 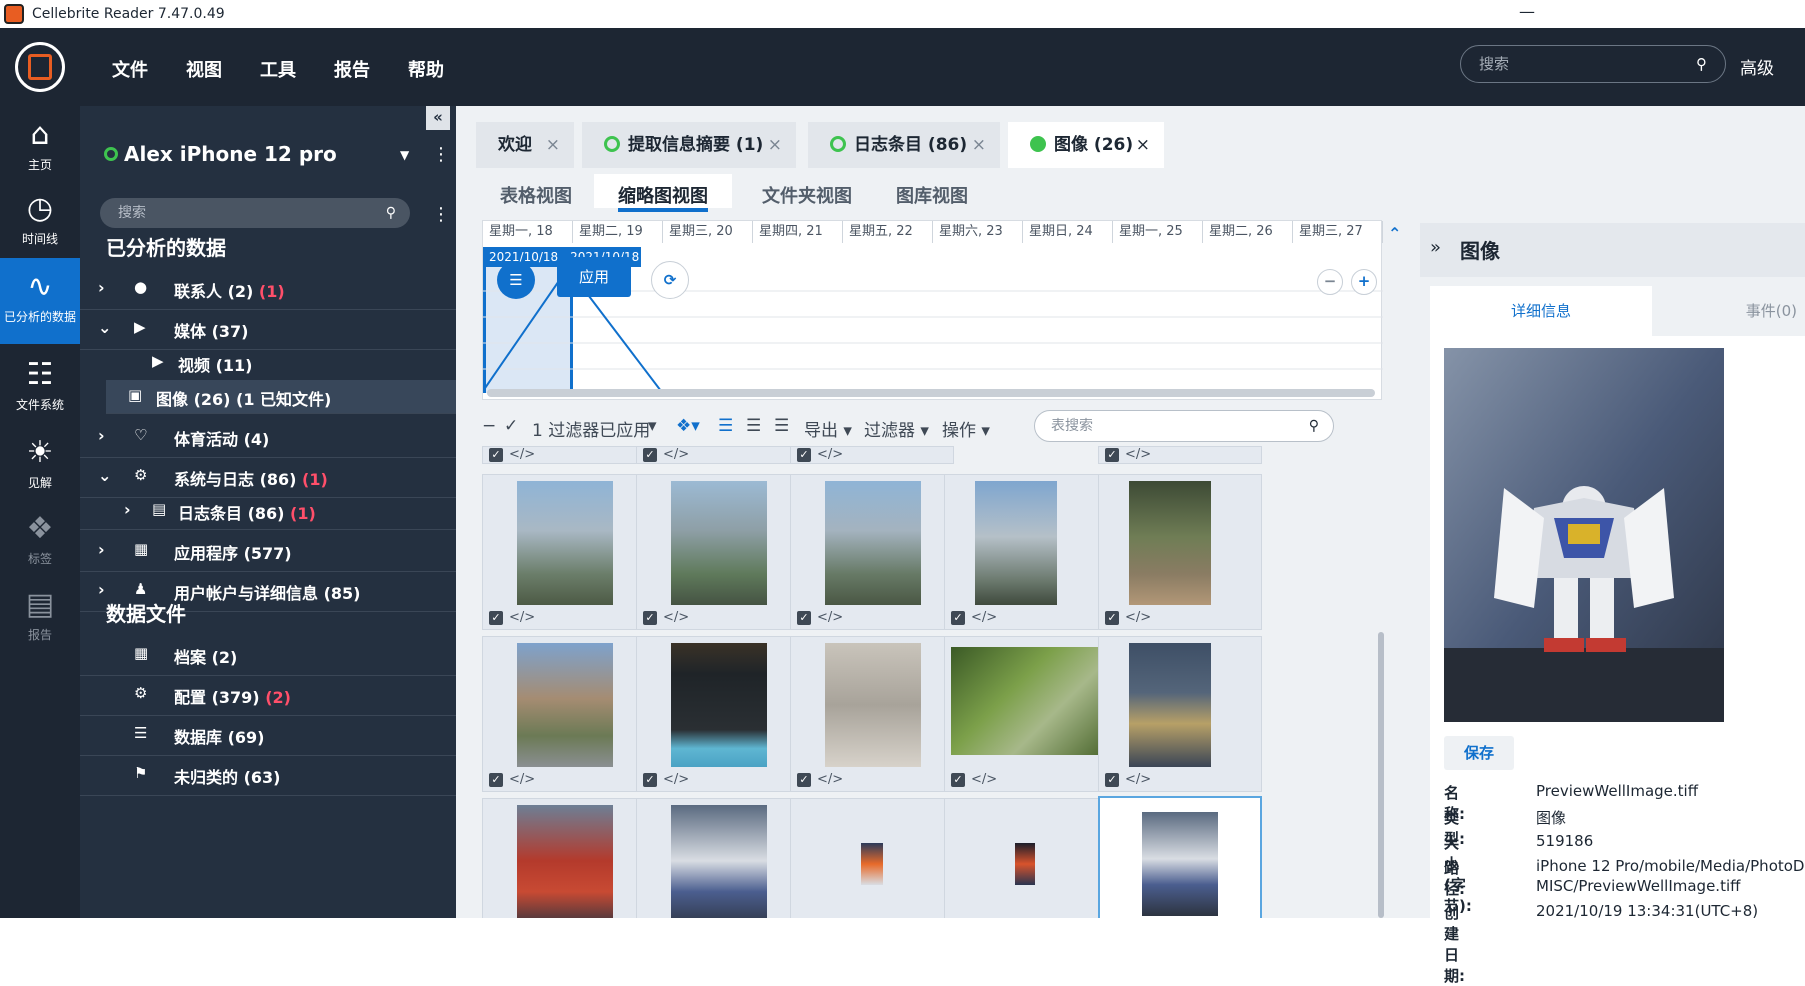 I want to click on checklist-alt-icon: ☰, so click(x=753, y=426).